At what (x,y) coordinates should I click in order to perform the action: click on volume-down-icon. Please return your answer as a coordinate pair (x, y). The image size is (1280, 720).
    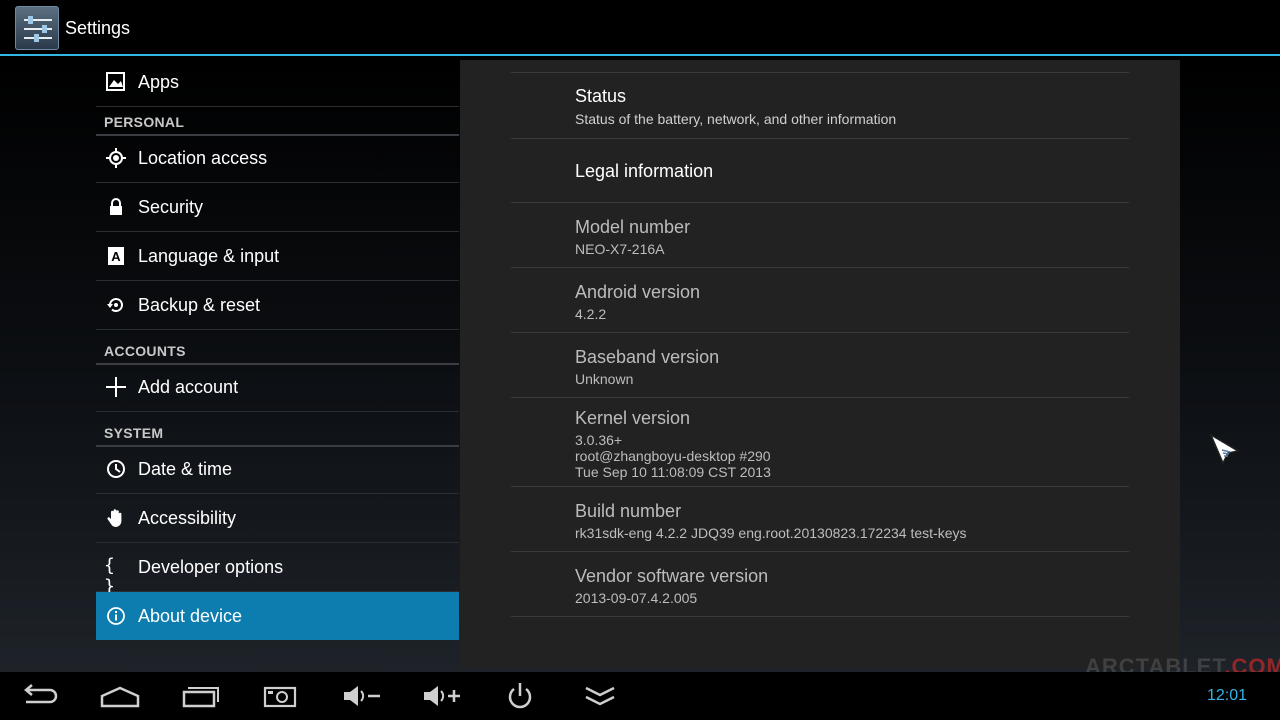
    Looking at the image, I should click on (360, 696).